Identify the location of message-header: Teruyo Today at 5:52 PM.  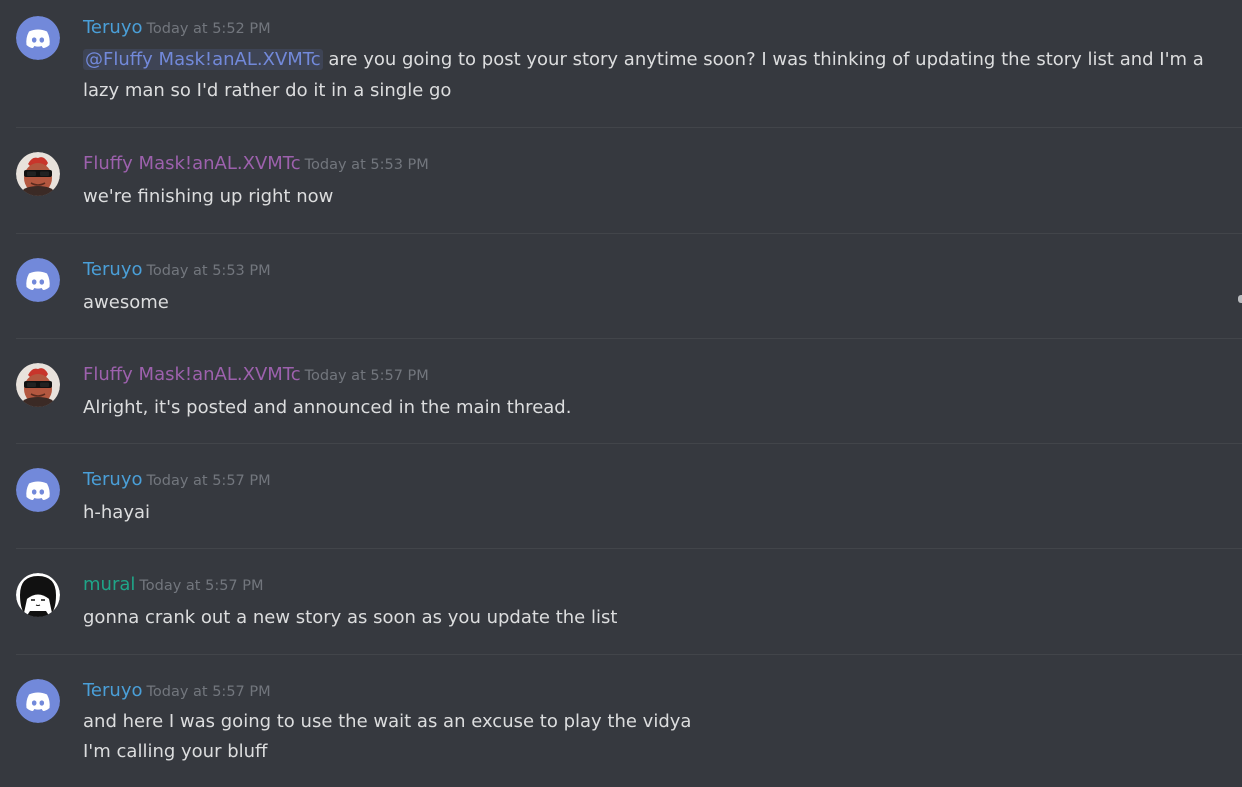
(177, 27).